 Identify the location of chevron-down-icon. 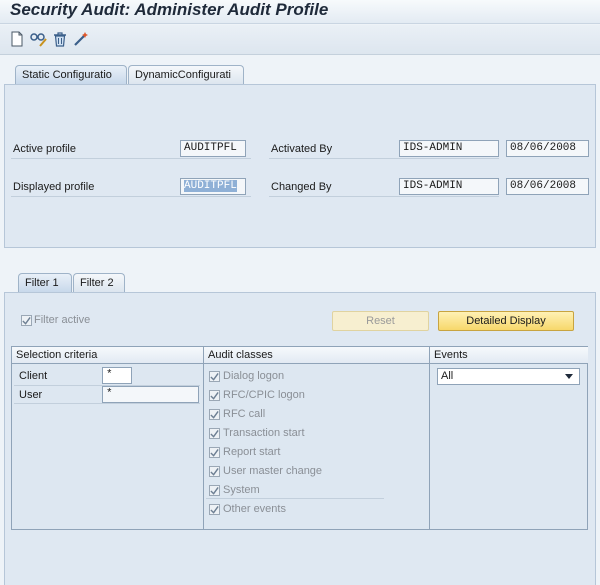
(569, 376).